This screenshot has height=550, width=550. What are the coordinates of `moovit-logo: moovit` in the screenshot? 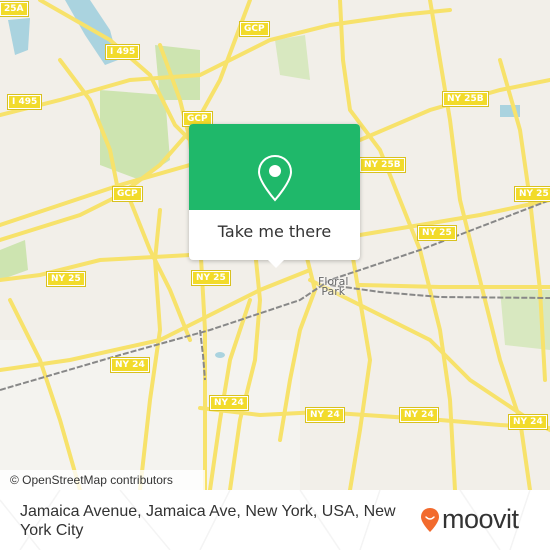 It's located at (469, 519).